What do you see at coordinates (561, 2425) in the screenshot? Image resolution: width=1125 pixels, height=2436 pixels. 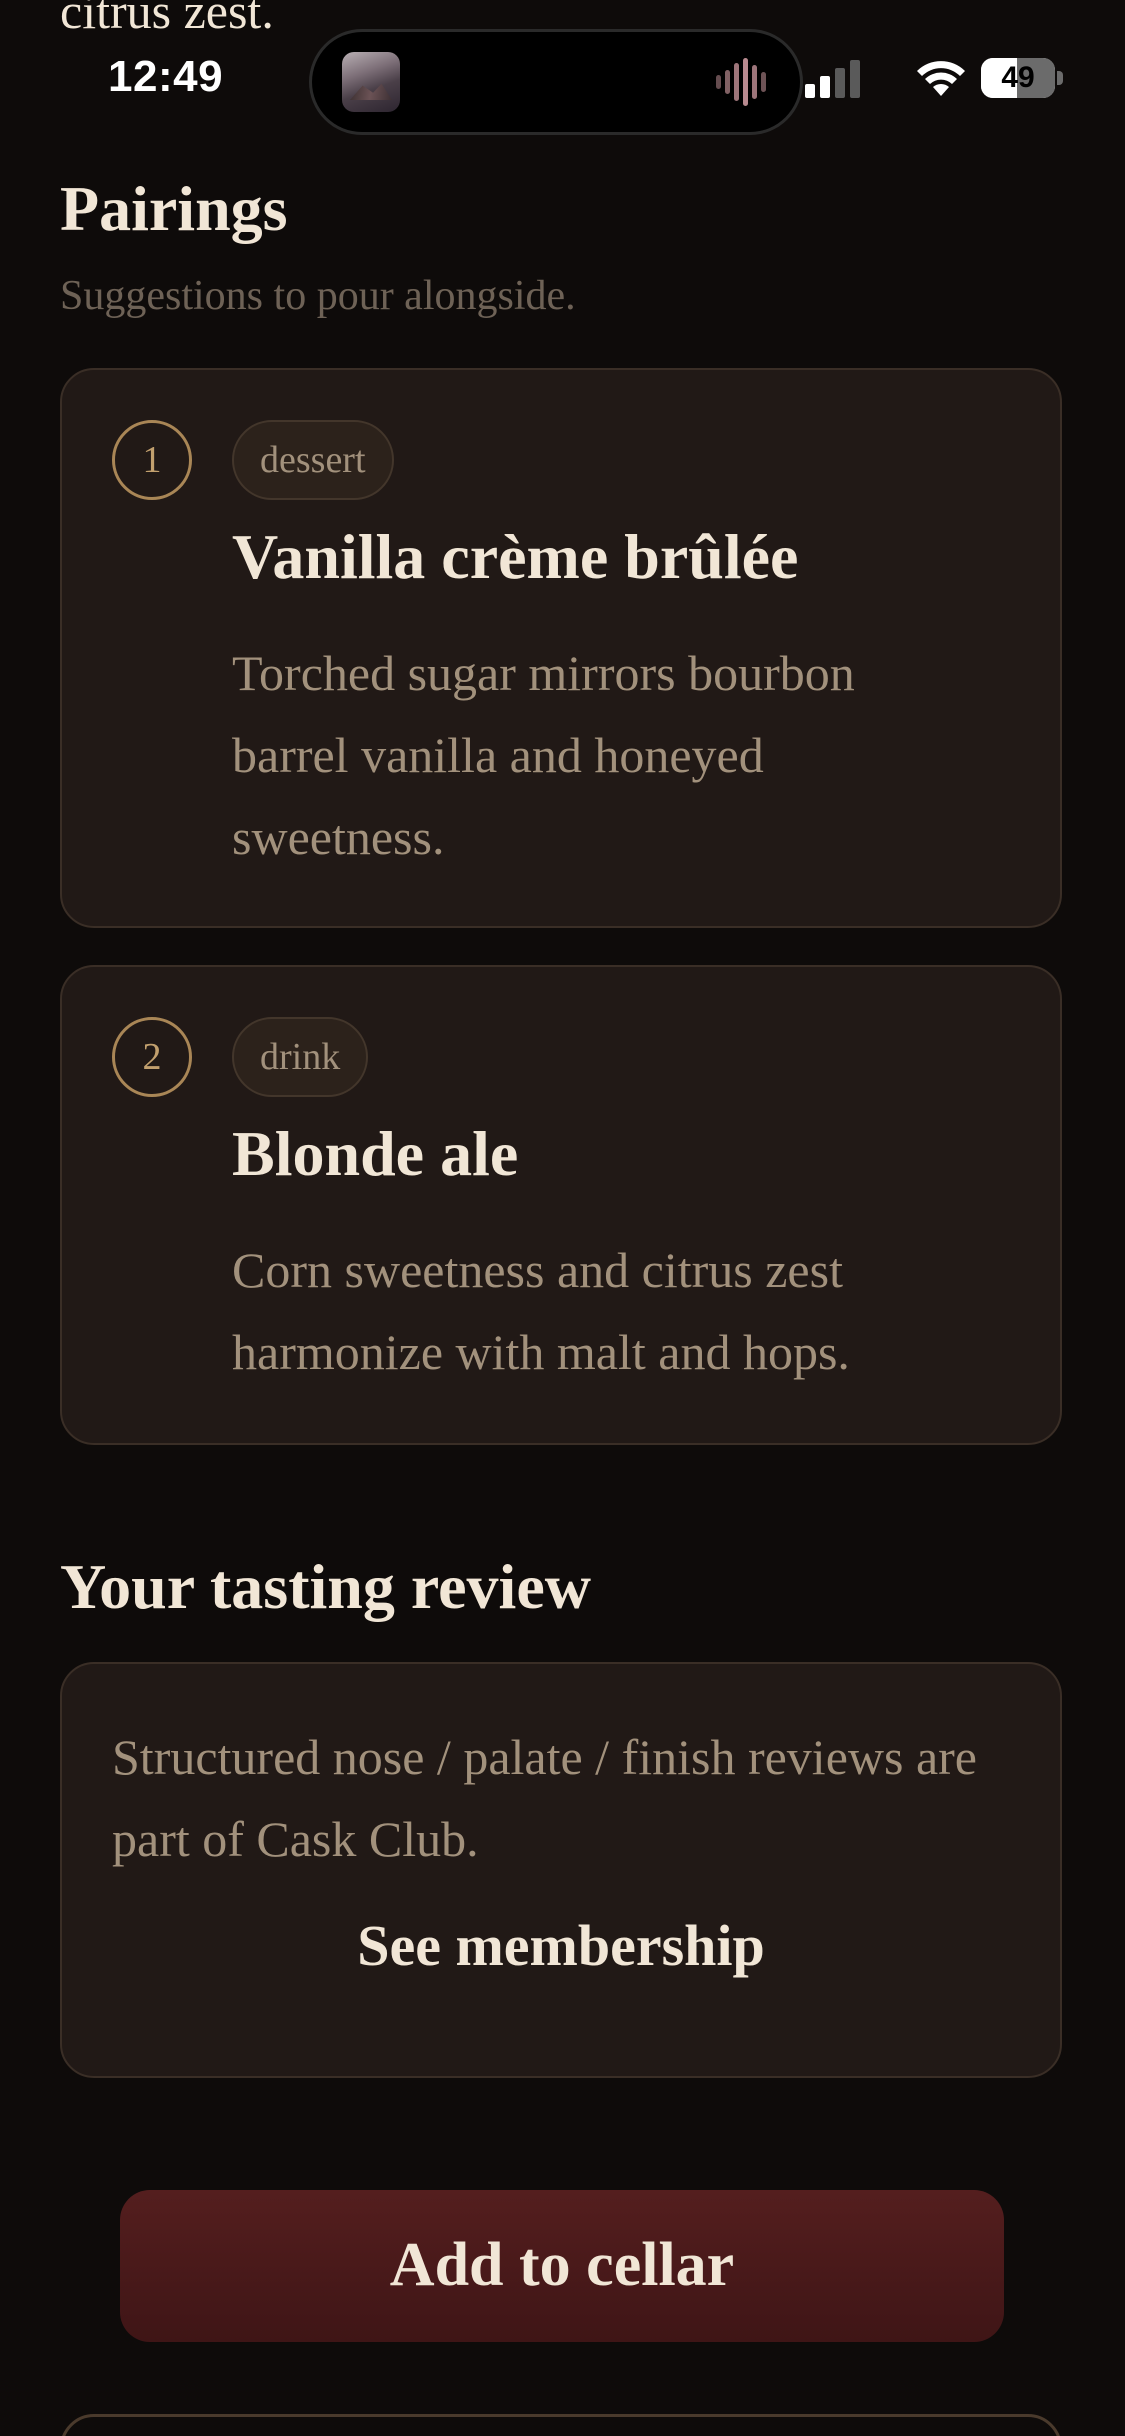 I see `next-section-card` at bounding box center [561, 2425].